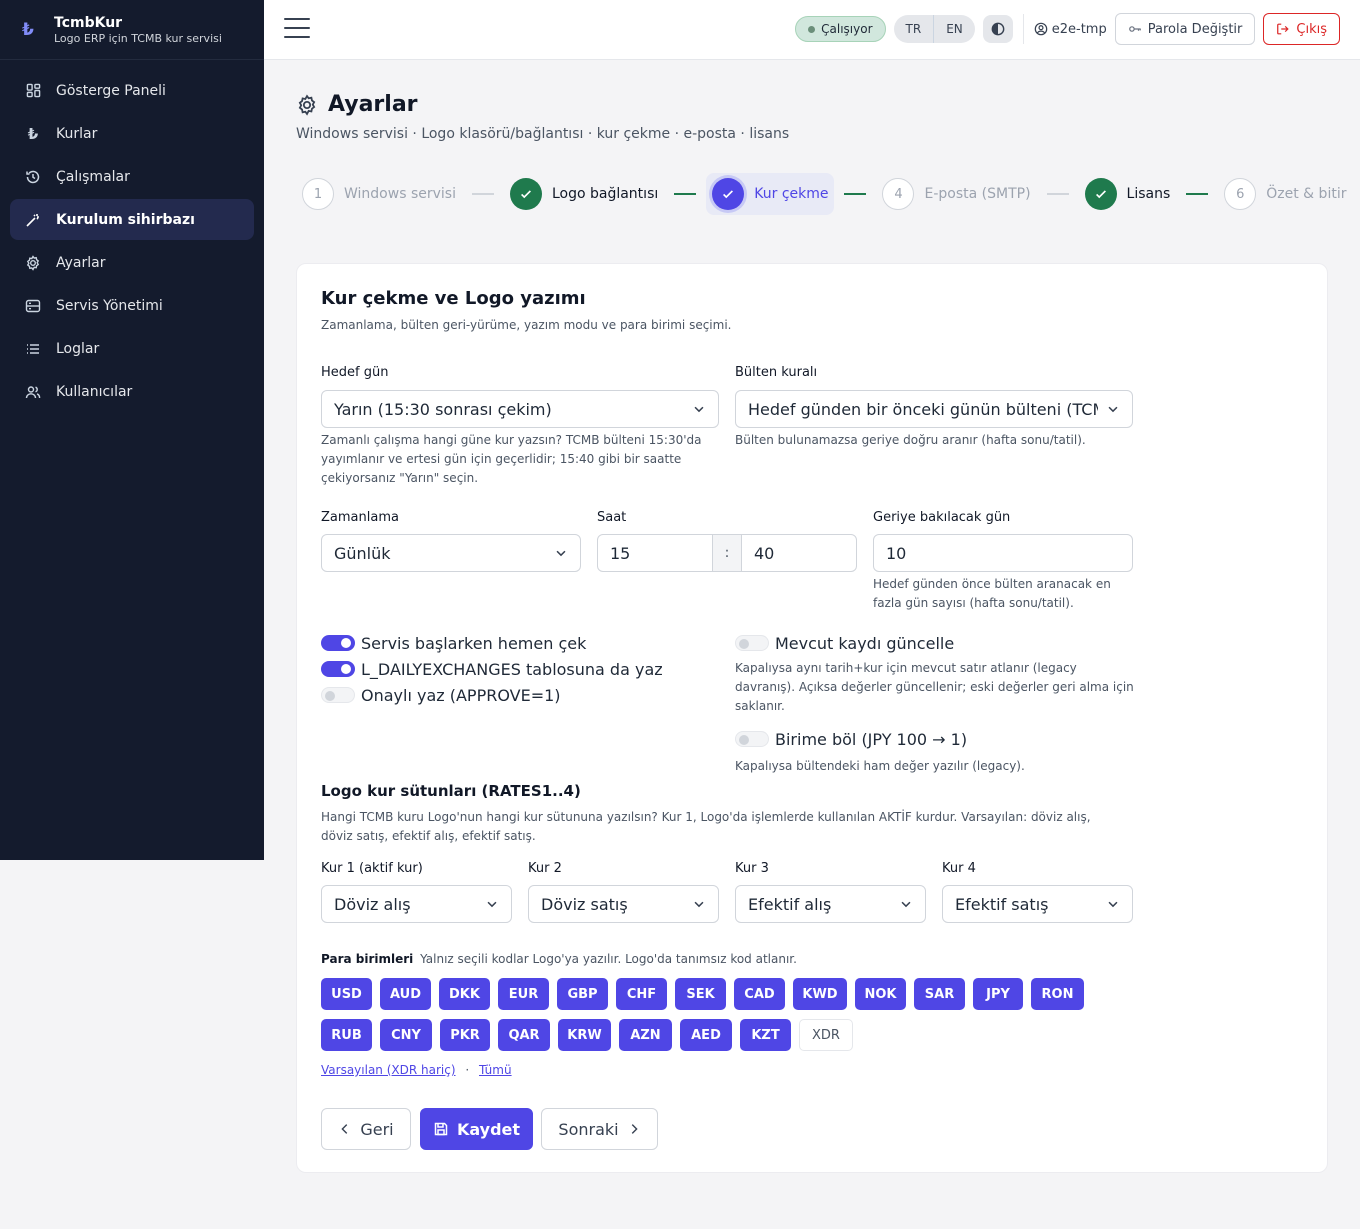 This screenshot has height=1229, width=1360. I want to click on kur4-value: Efektif satış, so click(1002, 904).